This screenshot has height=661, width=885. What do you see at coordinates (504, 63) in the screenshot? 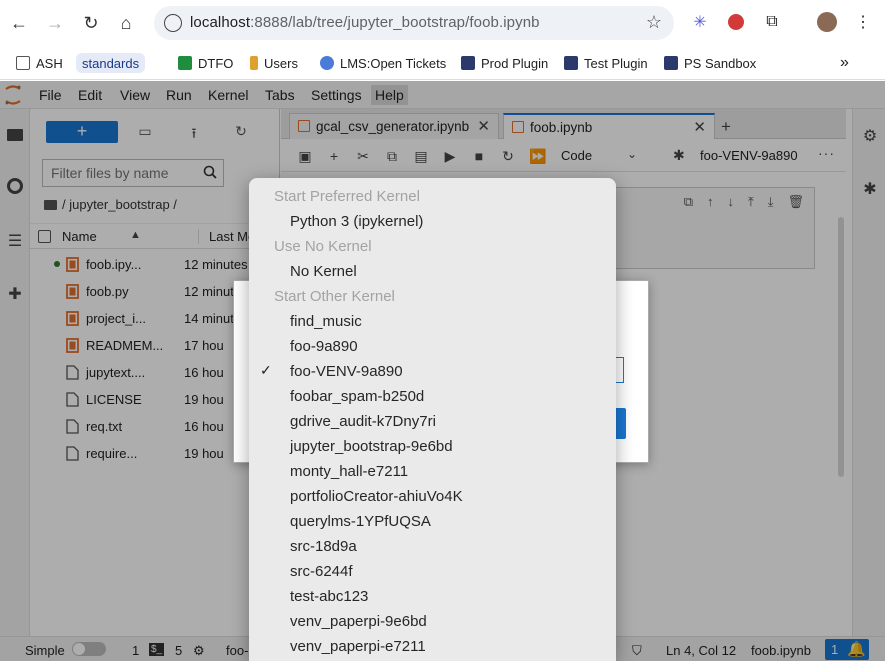
I see `bookmark-prod-plugin: Prod Plugin` at bounding box center [504, 63].